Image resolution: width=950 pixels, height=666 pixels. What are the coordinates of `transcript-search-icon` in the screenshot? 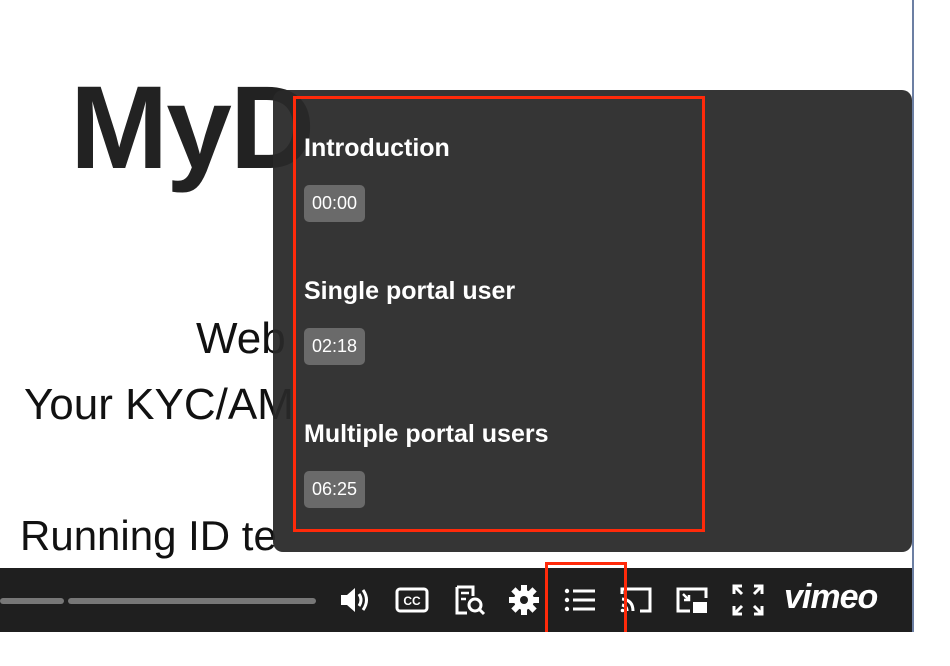 It's located at (470, 600).